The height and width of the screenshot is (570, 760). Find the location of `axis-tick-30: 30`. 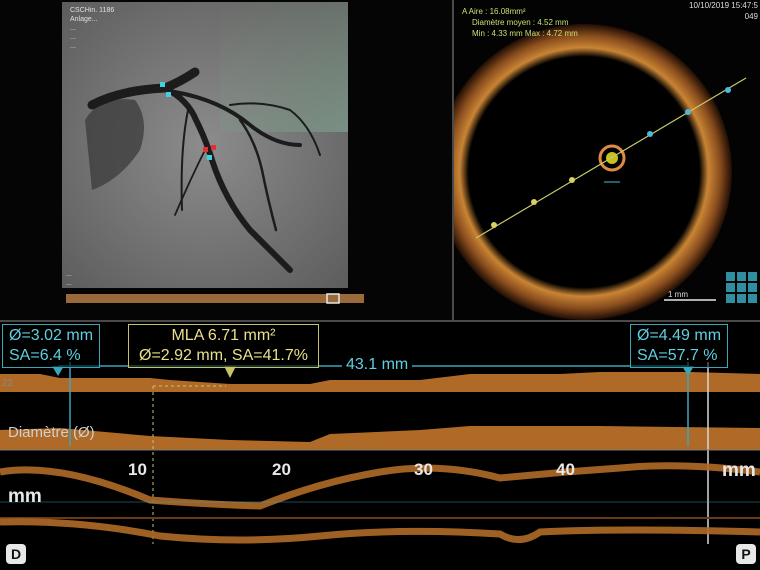

axis-tick-30: 30 is located at coordinates (423, 469).